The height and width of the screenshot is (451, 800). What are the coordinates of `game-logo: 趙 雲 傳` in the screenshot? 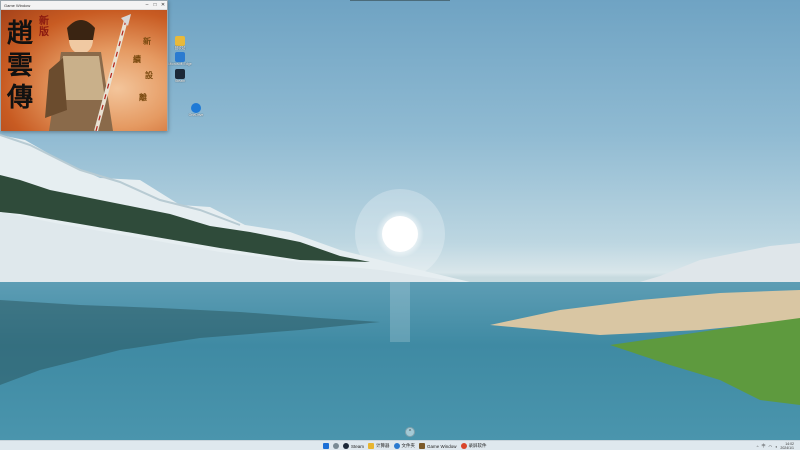 It's located at (20, 66).